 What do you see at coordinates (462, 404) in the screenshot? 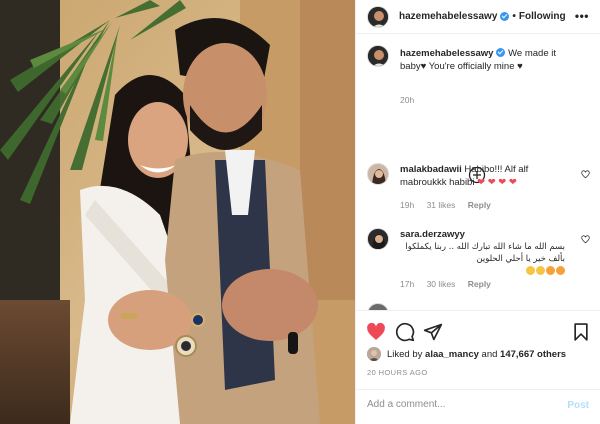
I see `add-comment-input` at bounding box center [462, 404].